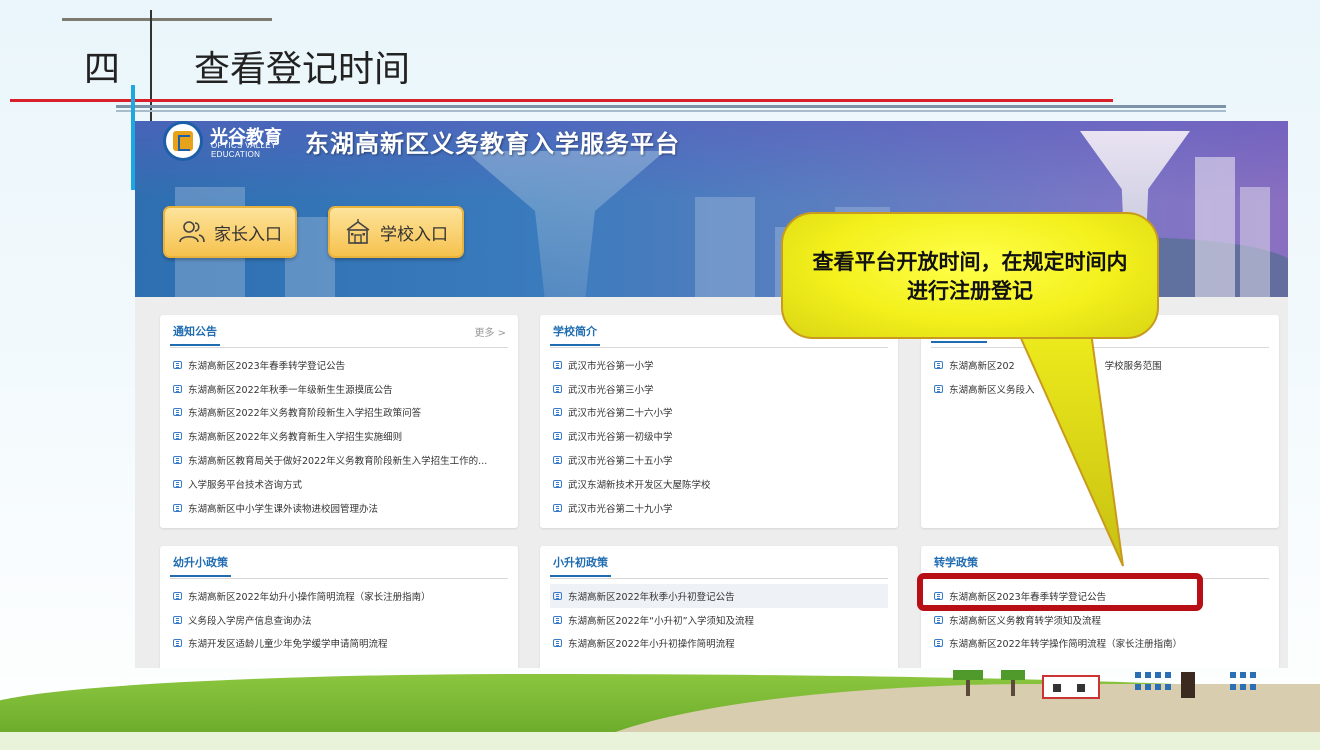 This screenshot has height=750, width=1320. I want to click on list-item: 东湖高新区2022年转学操作简明流程（家长注册指南）, so click(1100, 644).